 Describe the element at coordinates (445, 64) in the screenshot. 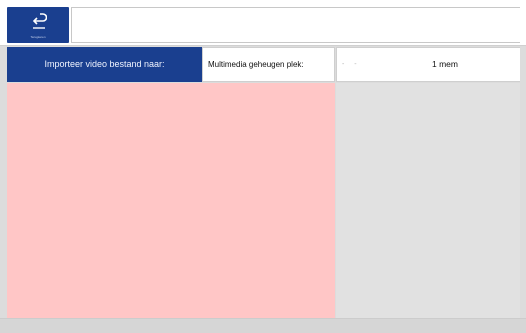

I see `memory-value: 1 mem` at that location.